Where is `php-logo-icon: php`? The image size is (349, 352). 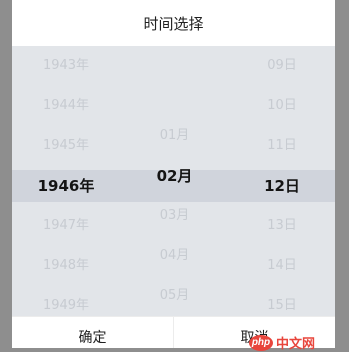
php-logo-icon: php is located at coordinates (261, 342).